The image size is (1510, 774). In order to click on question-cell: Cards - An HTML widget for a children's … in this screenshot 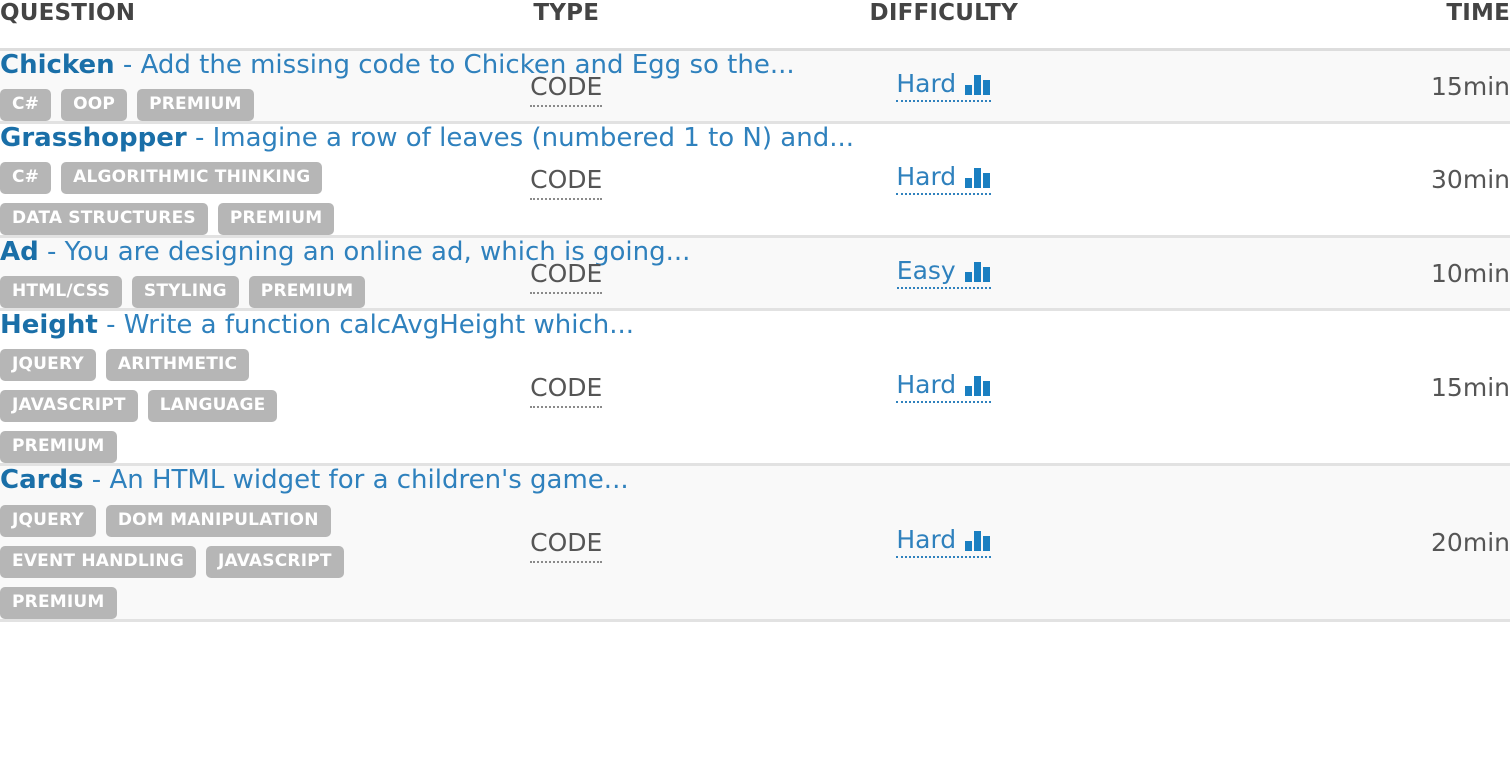, I will do `click(314, 542)`.